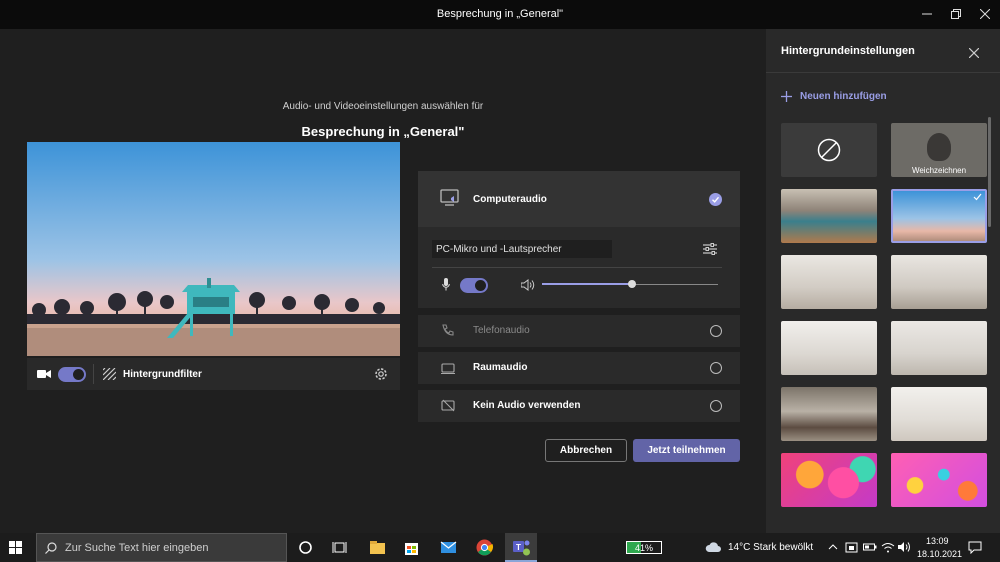 Image resolution: width=1000 pixels, height=562 pixels. What do you see at coordinates (939, 147) in the screenshot?
I see `blurred-person-shape` at bounding box center [939, 147].